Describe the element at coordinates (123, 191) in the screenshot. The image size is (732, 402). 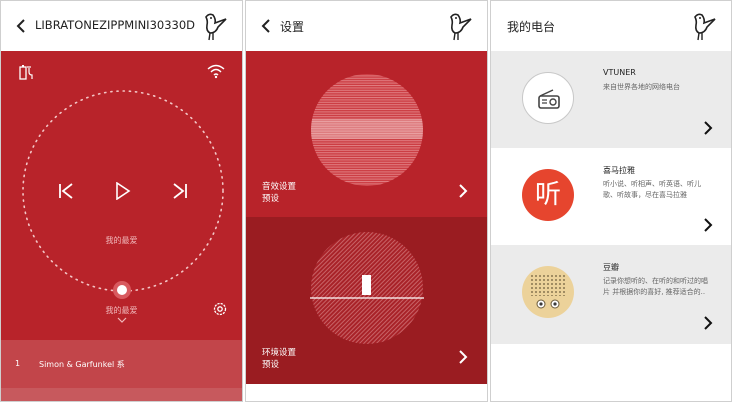
I see `play-icon` at that location.